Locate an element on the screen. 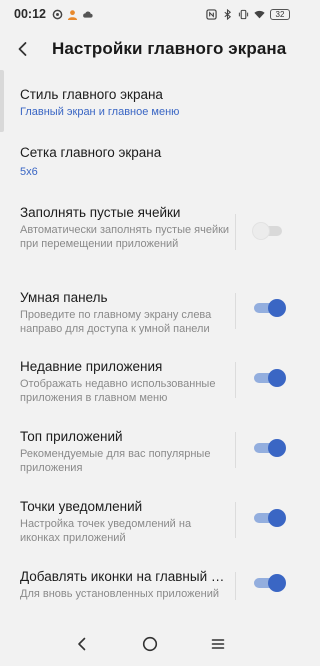 The width and height of the screenshot is (320, 666). fill-empty-cells-toggle is located at coordinates (269, 231).